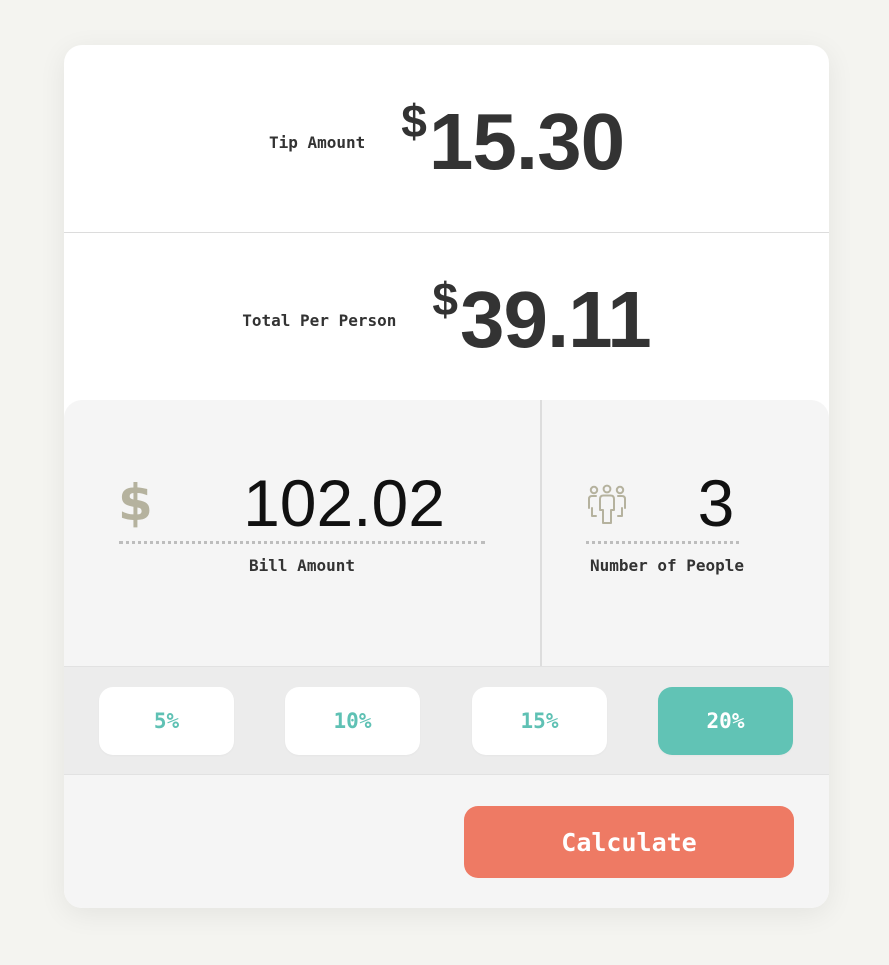 The width and height of the screenshot is (889, 965). What do you see at coordinates (541, 533) in the screenshot?
I see `inputs-divider` at bounding box center [541, 533].